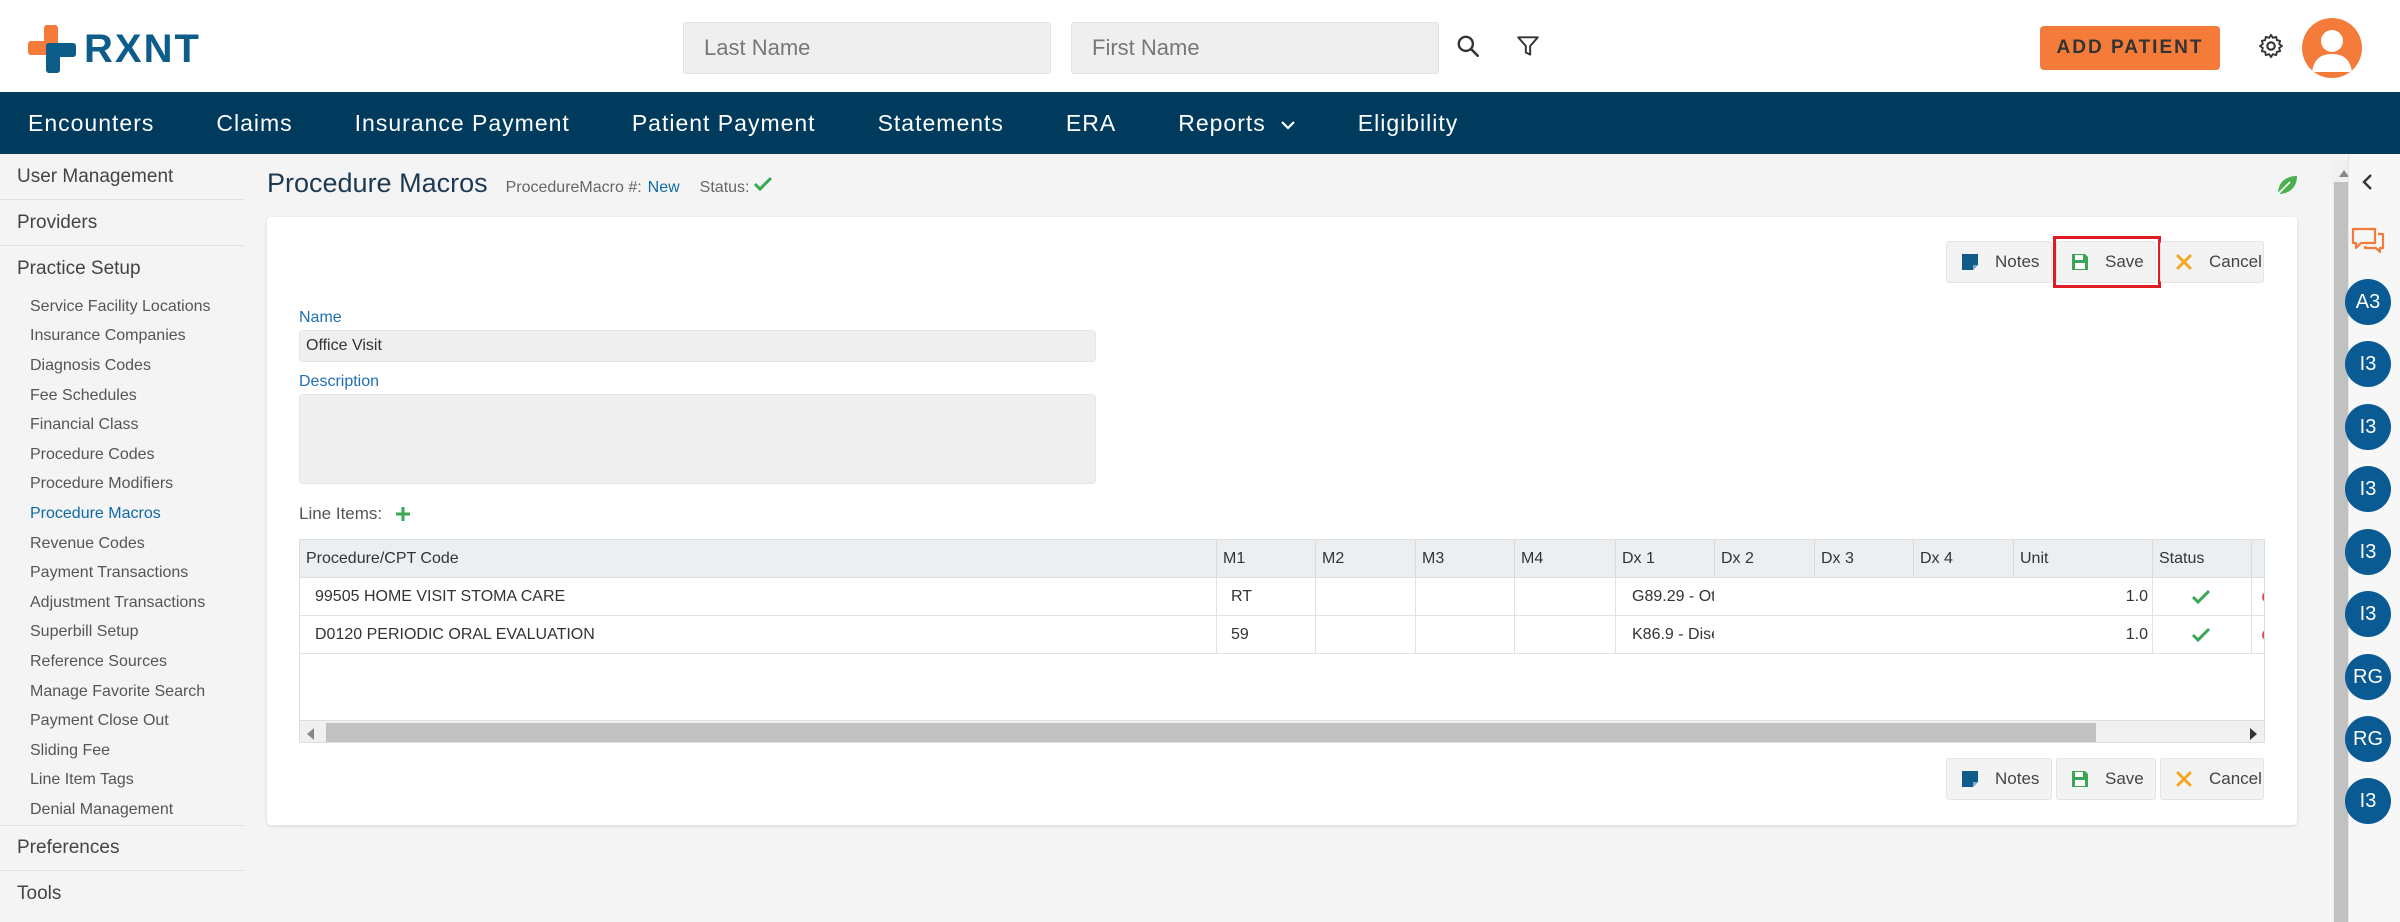 Image resolution: width=2400 pixels, height=922 pixels. I want to click on name-input: Office Visit, so click(697, 346).